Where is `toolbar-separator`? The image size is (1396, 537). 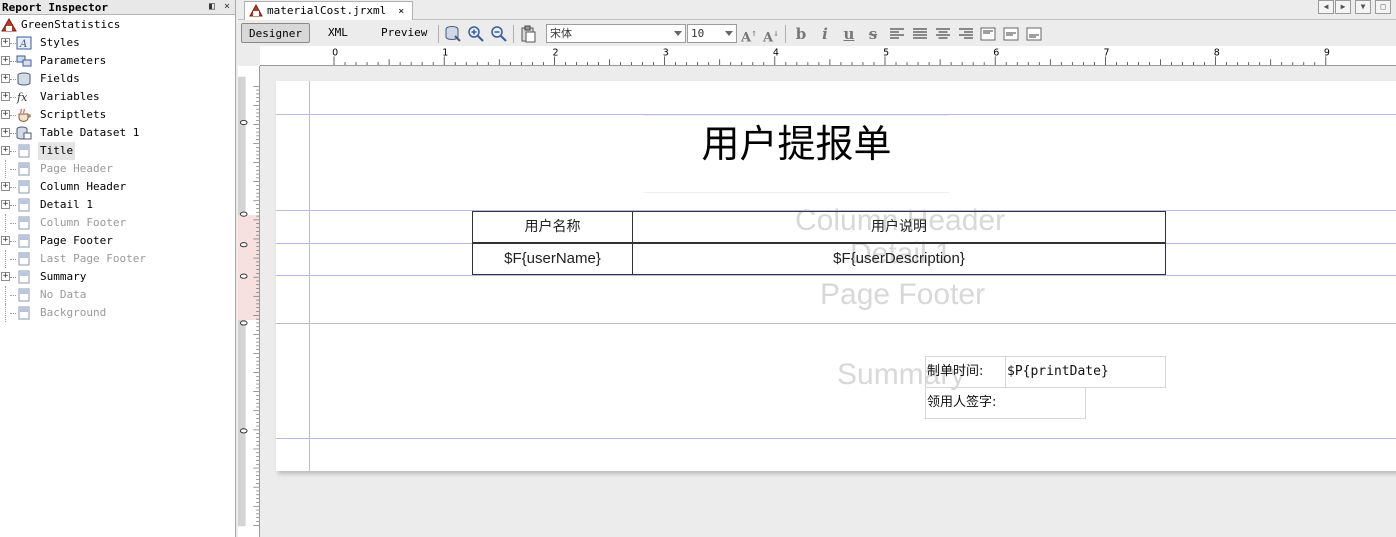
toolbar-separator is located at coordinates (785, 34).